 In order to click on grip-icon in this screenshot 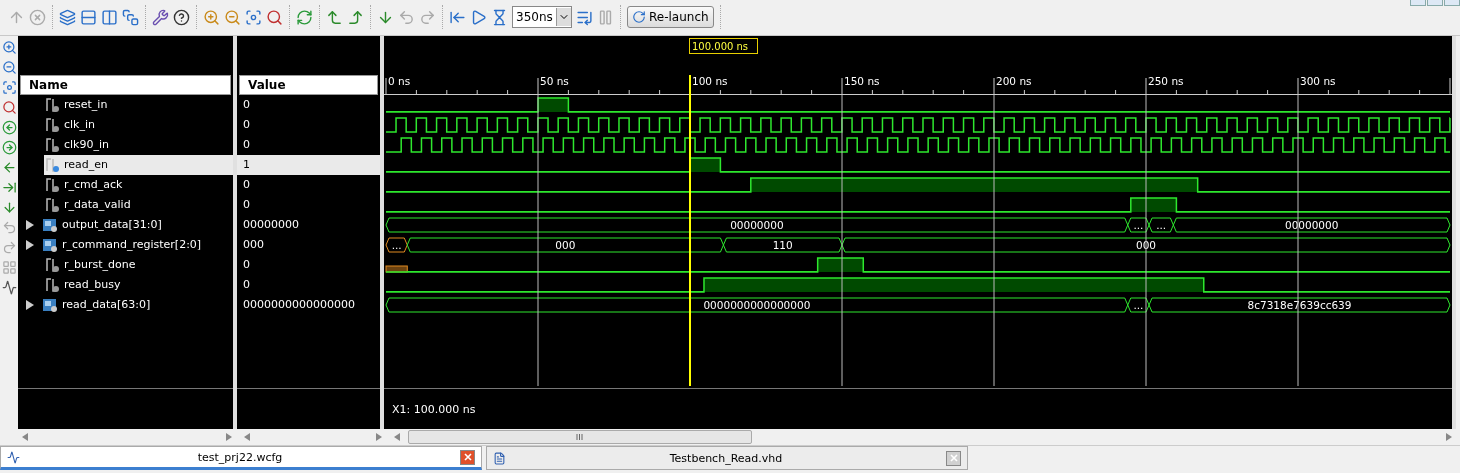, I will do `click(580, 437)`.